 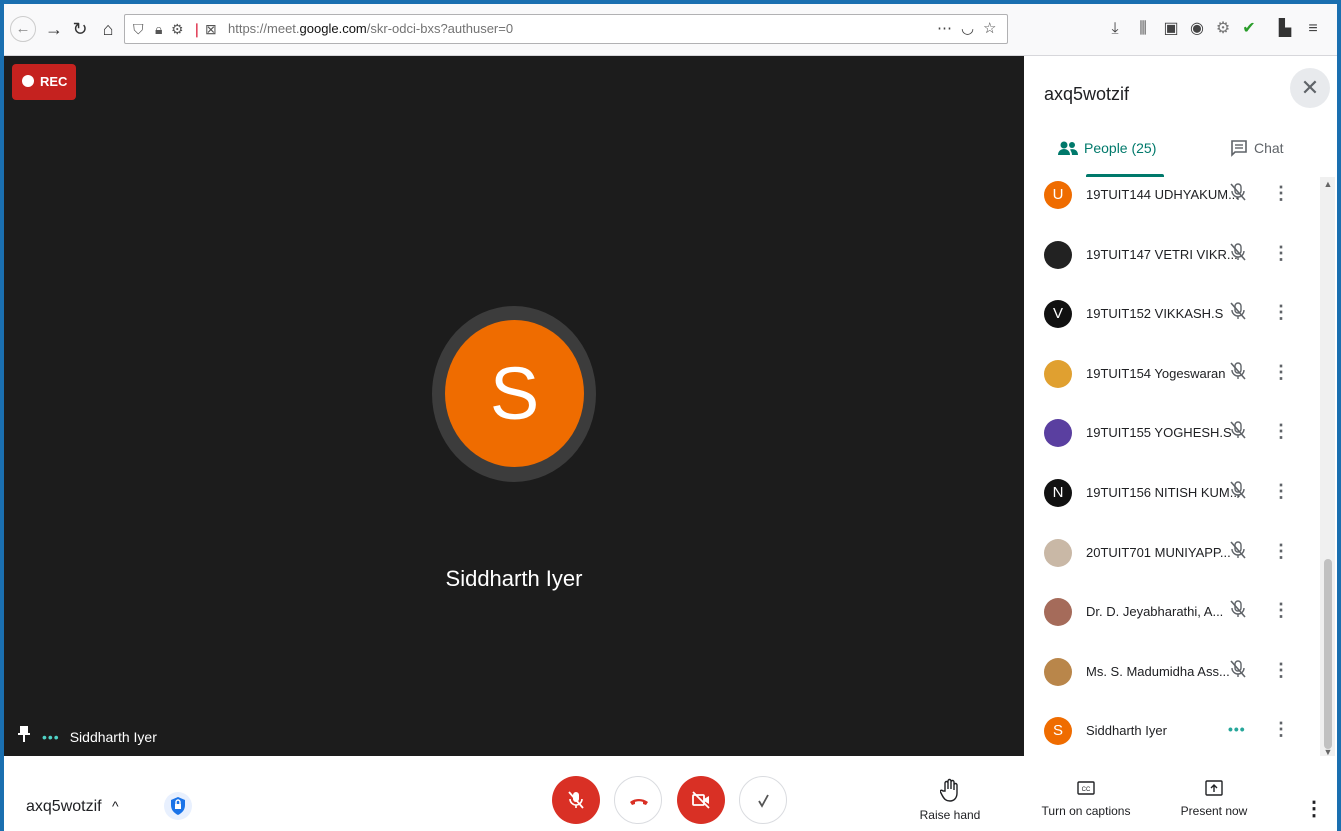 What do you see at coordinates (24, 735) in the screenshot?
I see `pin-icon` at bounding box center [24, 735].